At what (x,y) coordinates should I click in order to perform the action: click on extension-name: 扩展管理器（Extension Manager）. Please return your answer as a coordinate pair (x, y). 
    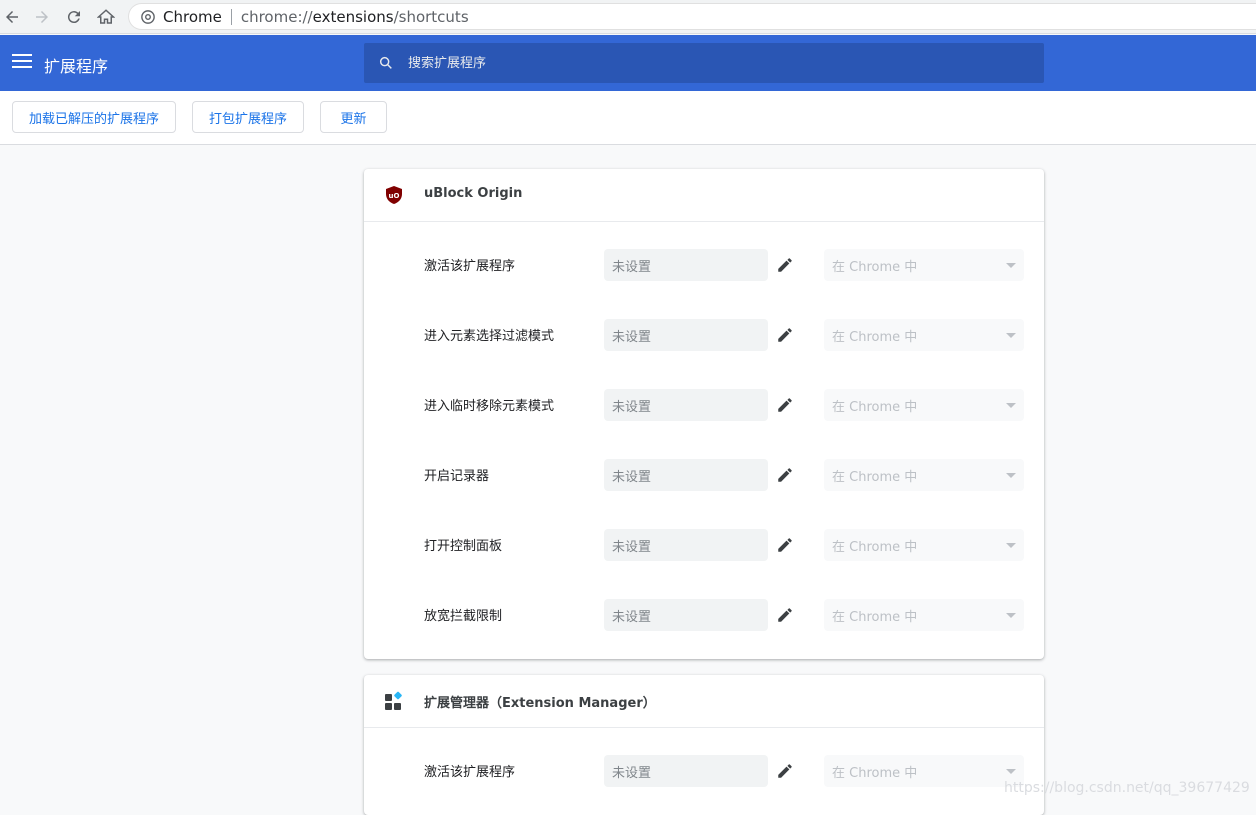
    Looking at the image, I should click on (540, 703).